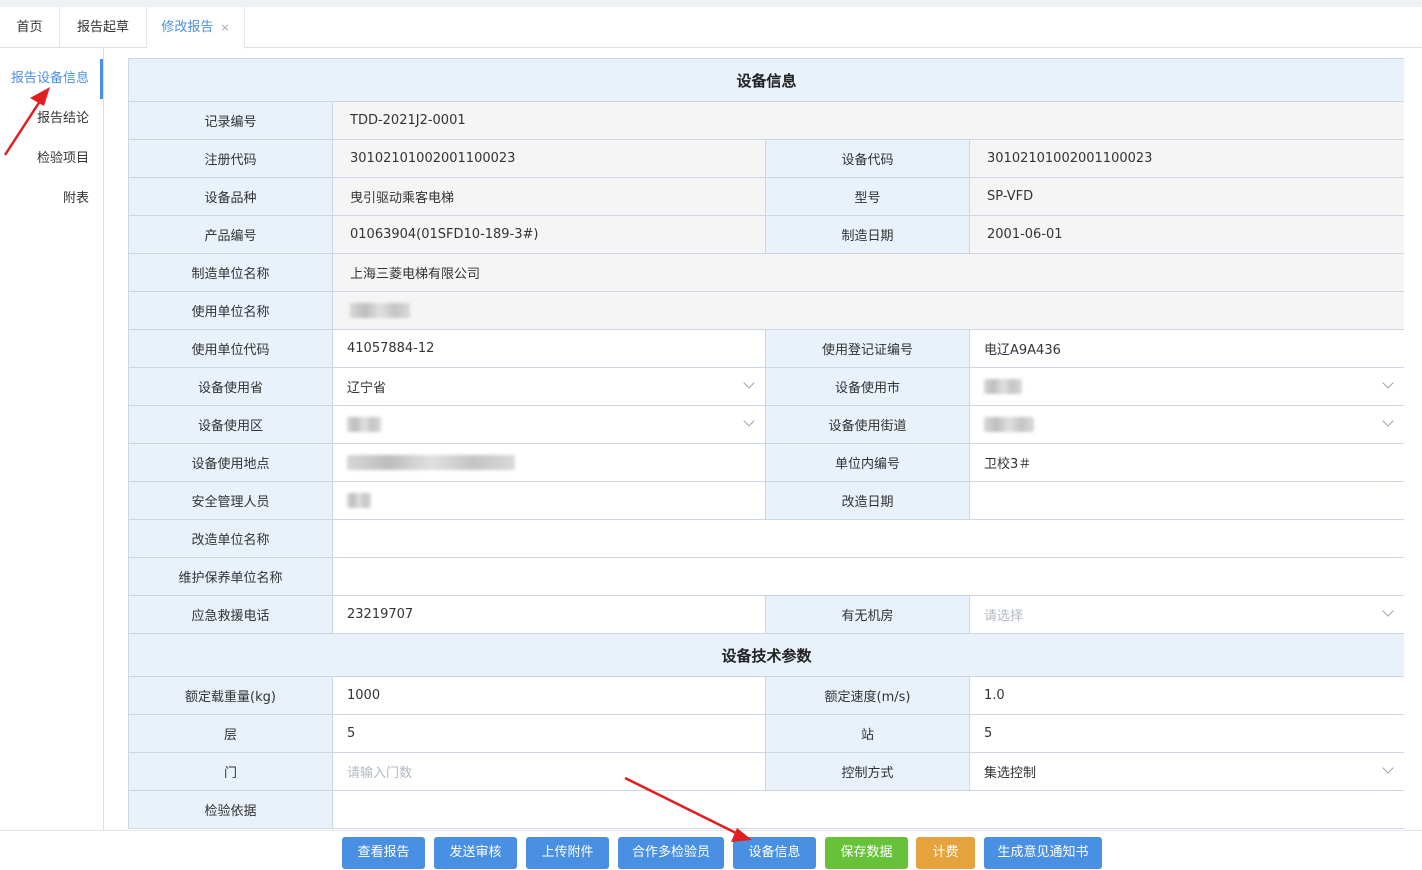 The height and width of the screenshot is (870, 1422). I want to click on billing-button: 计费, so click(945, 853).